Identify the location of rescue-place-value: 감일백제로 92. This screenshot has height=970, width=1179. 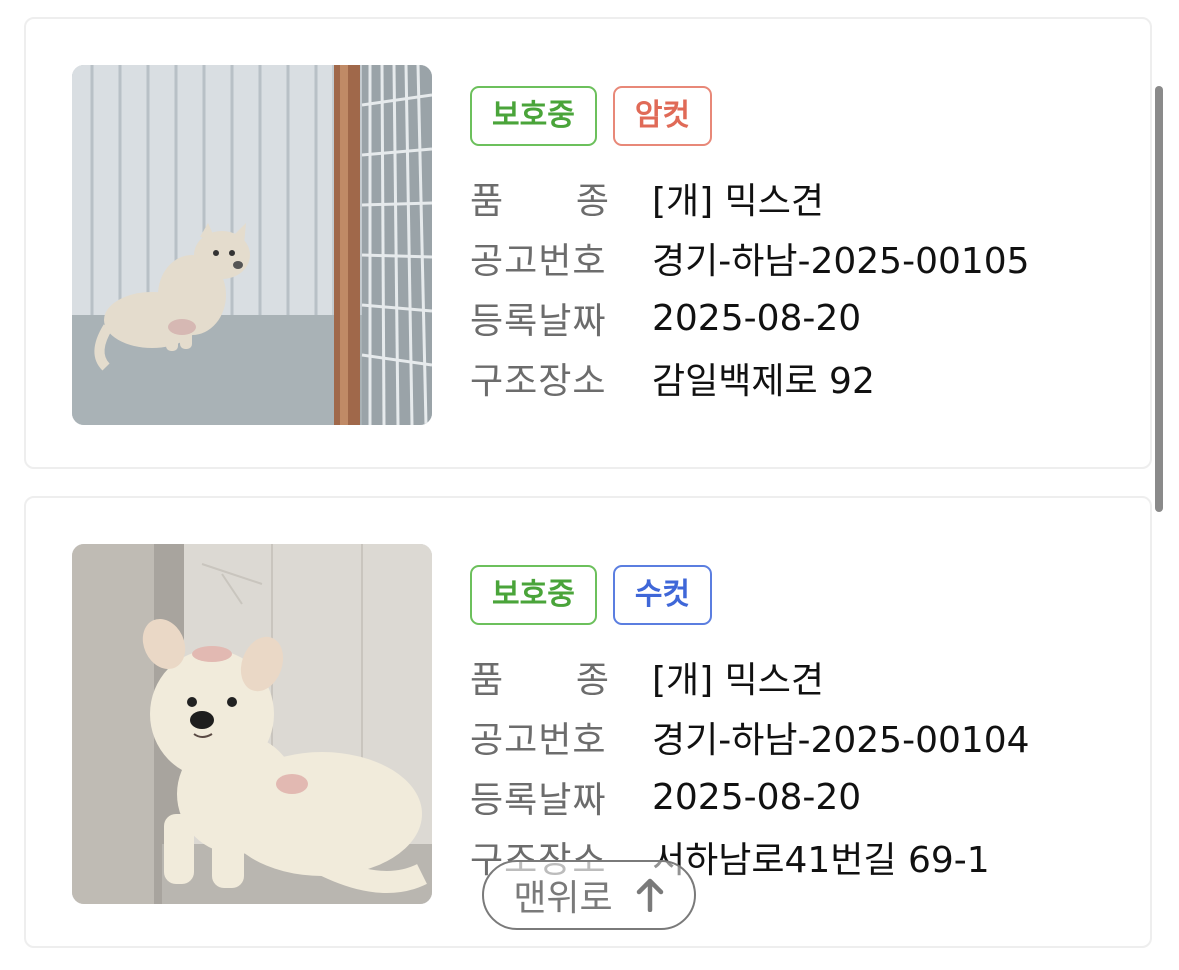
(763, 381).